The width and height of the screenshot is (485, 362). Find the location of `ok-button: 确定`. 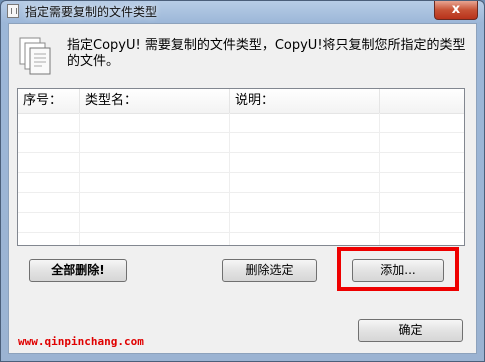

ok-button: 确定 is located at coordinates (410, 330).